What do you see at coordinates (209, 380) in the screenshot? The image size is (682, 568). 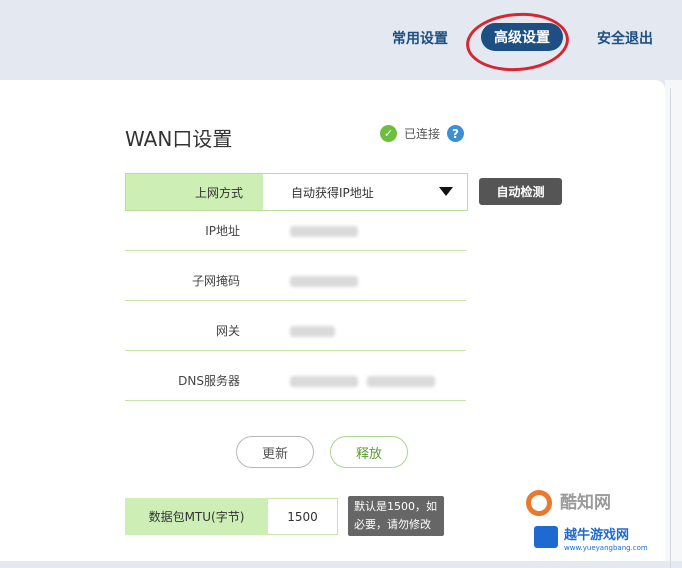 I see `dns-server-label: DNS服务器` at bounding box center [209, 380].